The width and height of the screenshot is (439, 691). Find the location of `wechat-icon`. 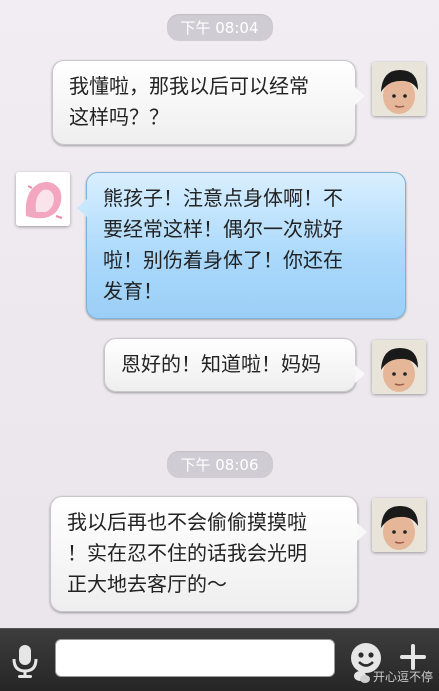

wechat-icon is located at coordinates (361, 676).